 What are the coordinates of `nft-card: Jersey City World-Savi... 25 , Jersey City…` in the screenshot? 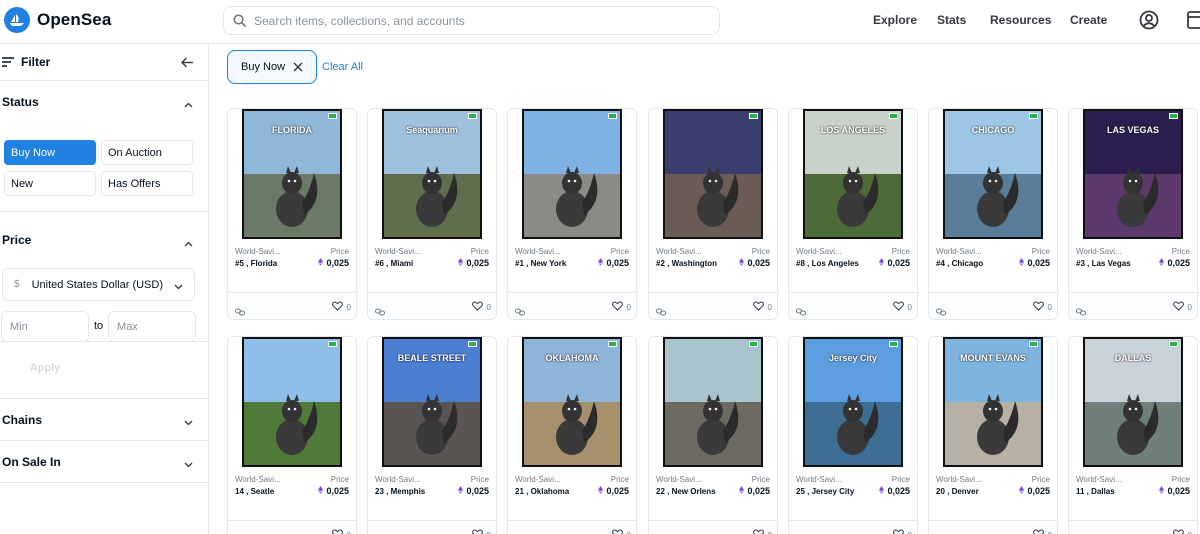 It's located at (853, 435).